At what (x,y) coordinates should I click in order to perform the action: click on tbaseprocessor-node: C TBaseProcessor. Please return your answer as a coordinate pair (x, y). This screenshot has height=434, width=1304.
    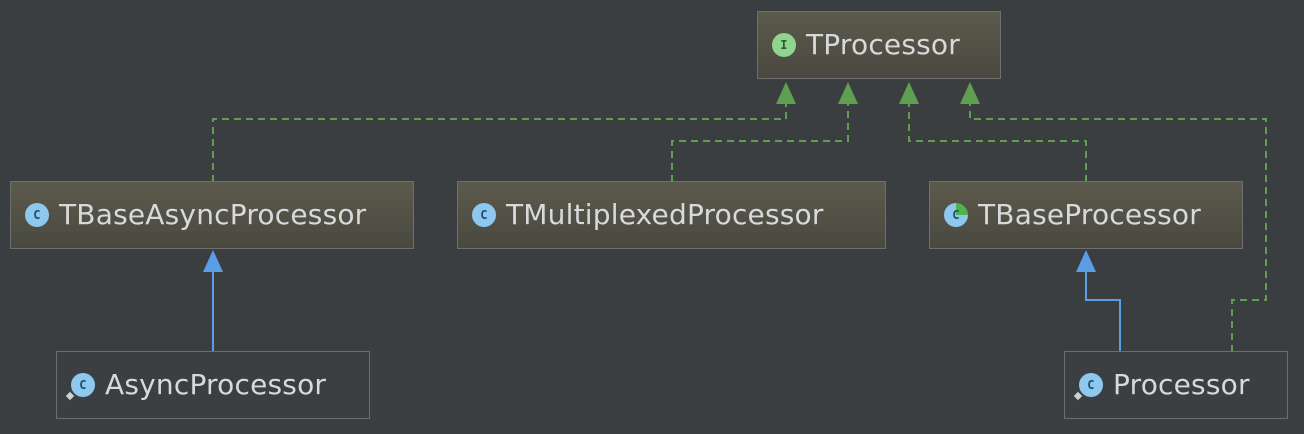
    Looking at the image, I should click on (1086, 215).